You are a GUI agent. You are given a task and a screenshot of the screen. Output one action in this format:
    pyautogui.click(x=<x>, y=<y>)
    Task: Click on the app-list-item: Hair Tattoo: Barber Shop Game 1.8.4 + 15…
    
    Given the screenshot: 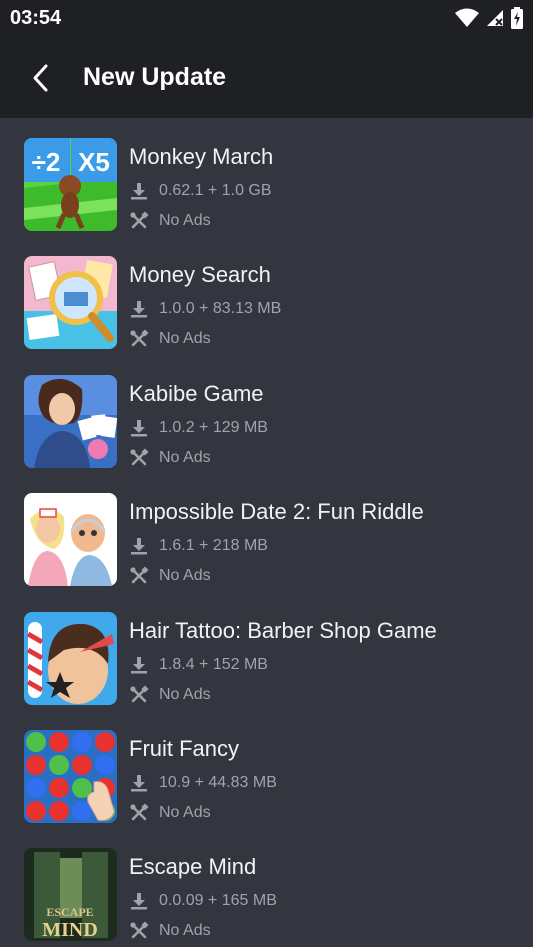 What is the action you would take?
    pyautogui.click(x=266, y=651)
    